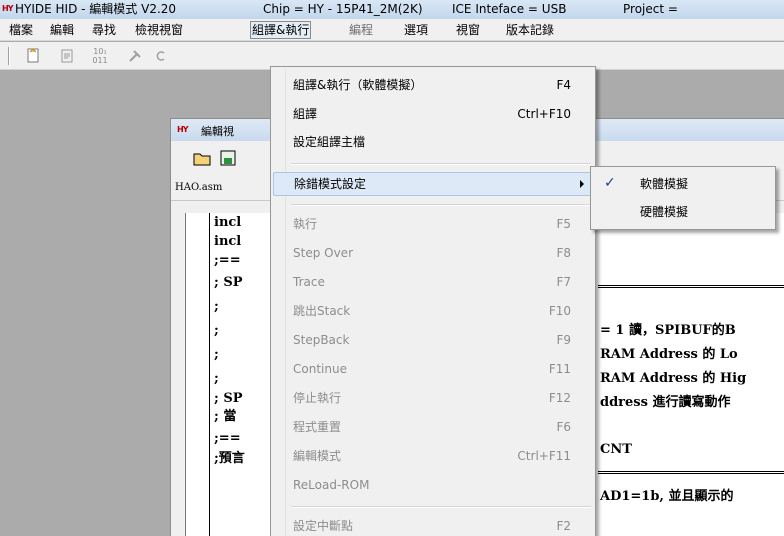 Image resolution: width=784 pixels, height=536 pixels. What do you see at coordinates (217, 131) in the screenshot?
I see `editor-window-title: 編輯視` at bounding box center [217, 131].